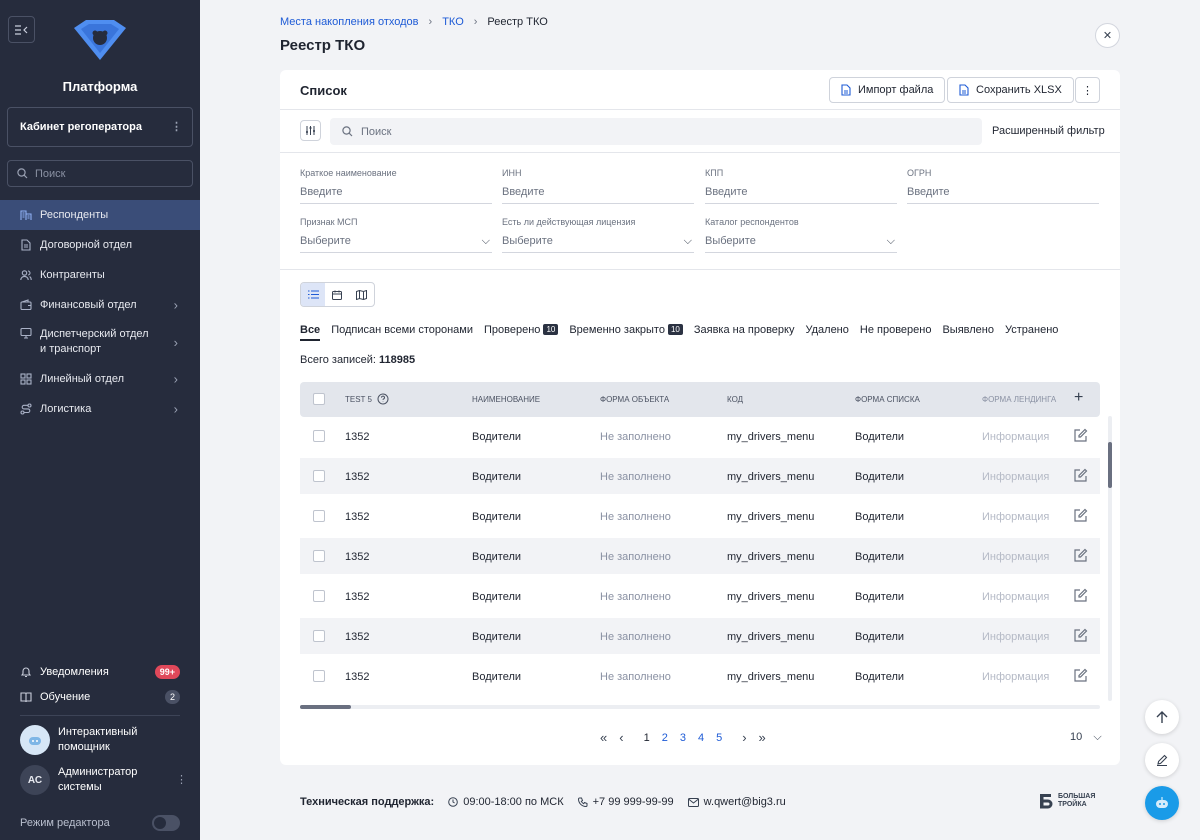 Image resolution: width=1200 pixels, height=840 pixels. Describe the element at coordinates (337, 294) in the screenshot. I see `calendar-view-button` at that location.